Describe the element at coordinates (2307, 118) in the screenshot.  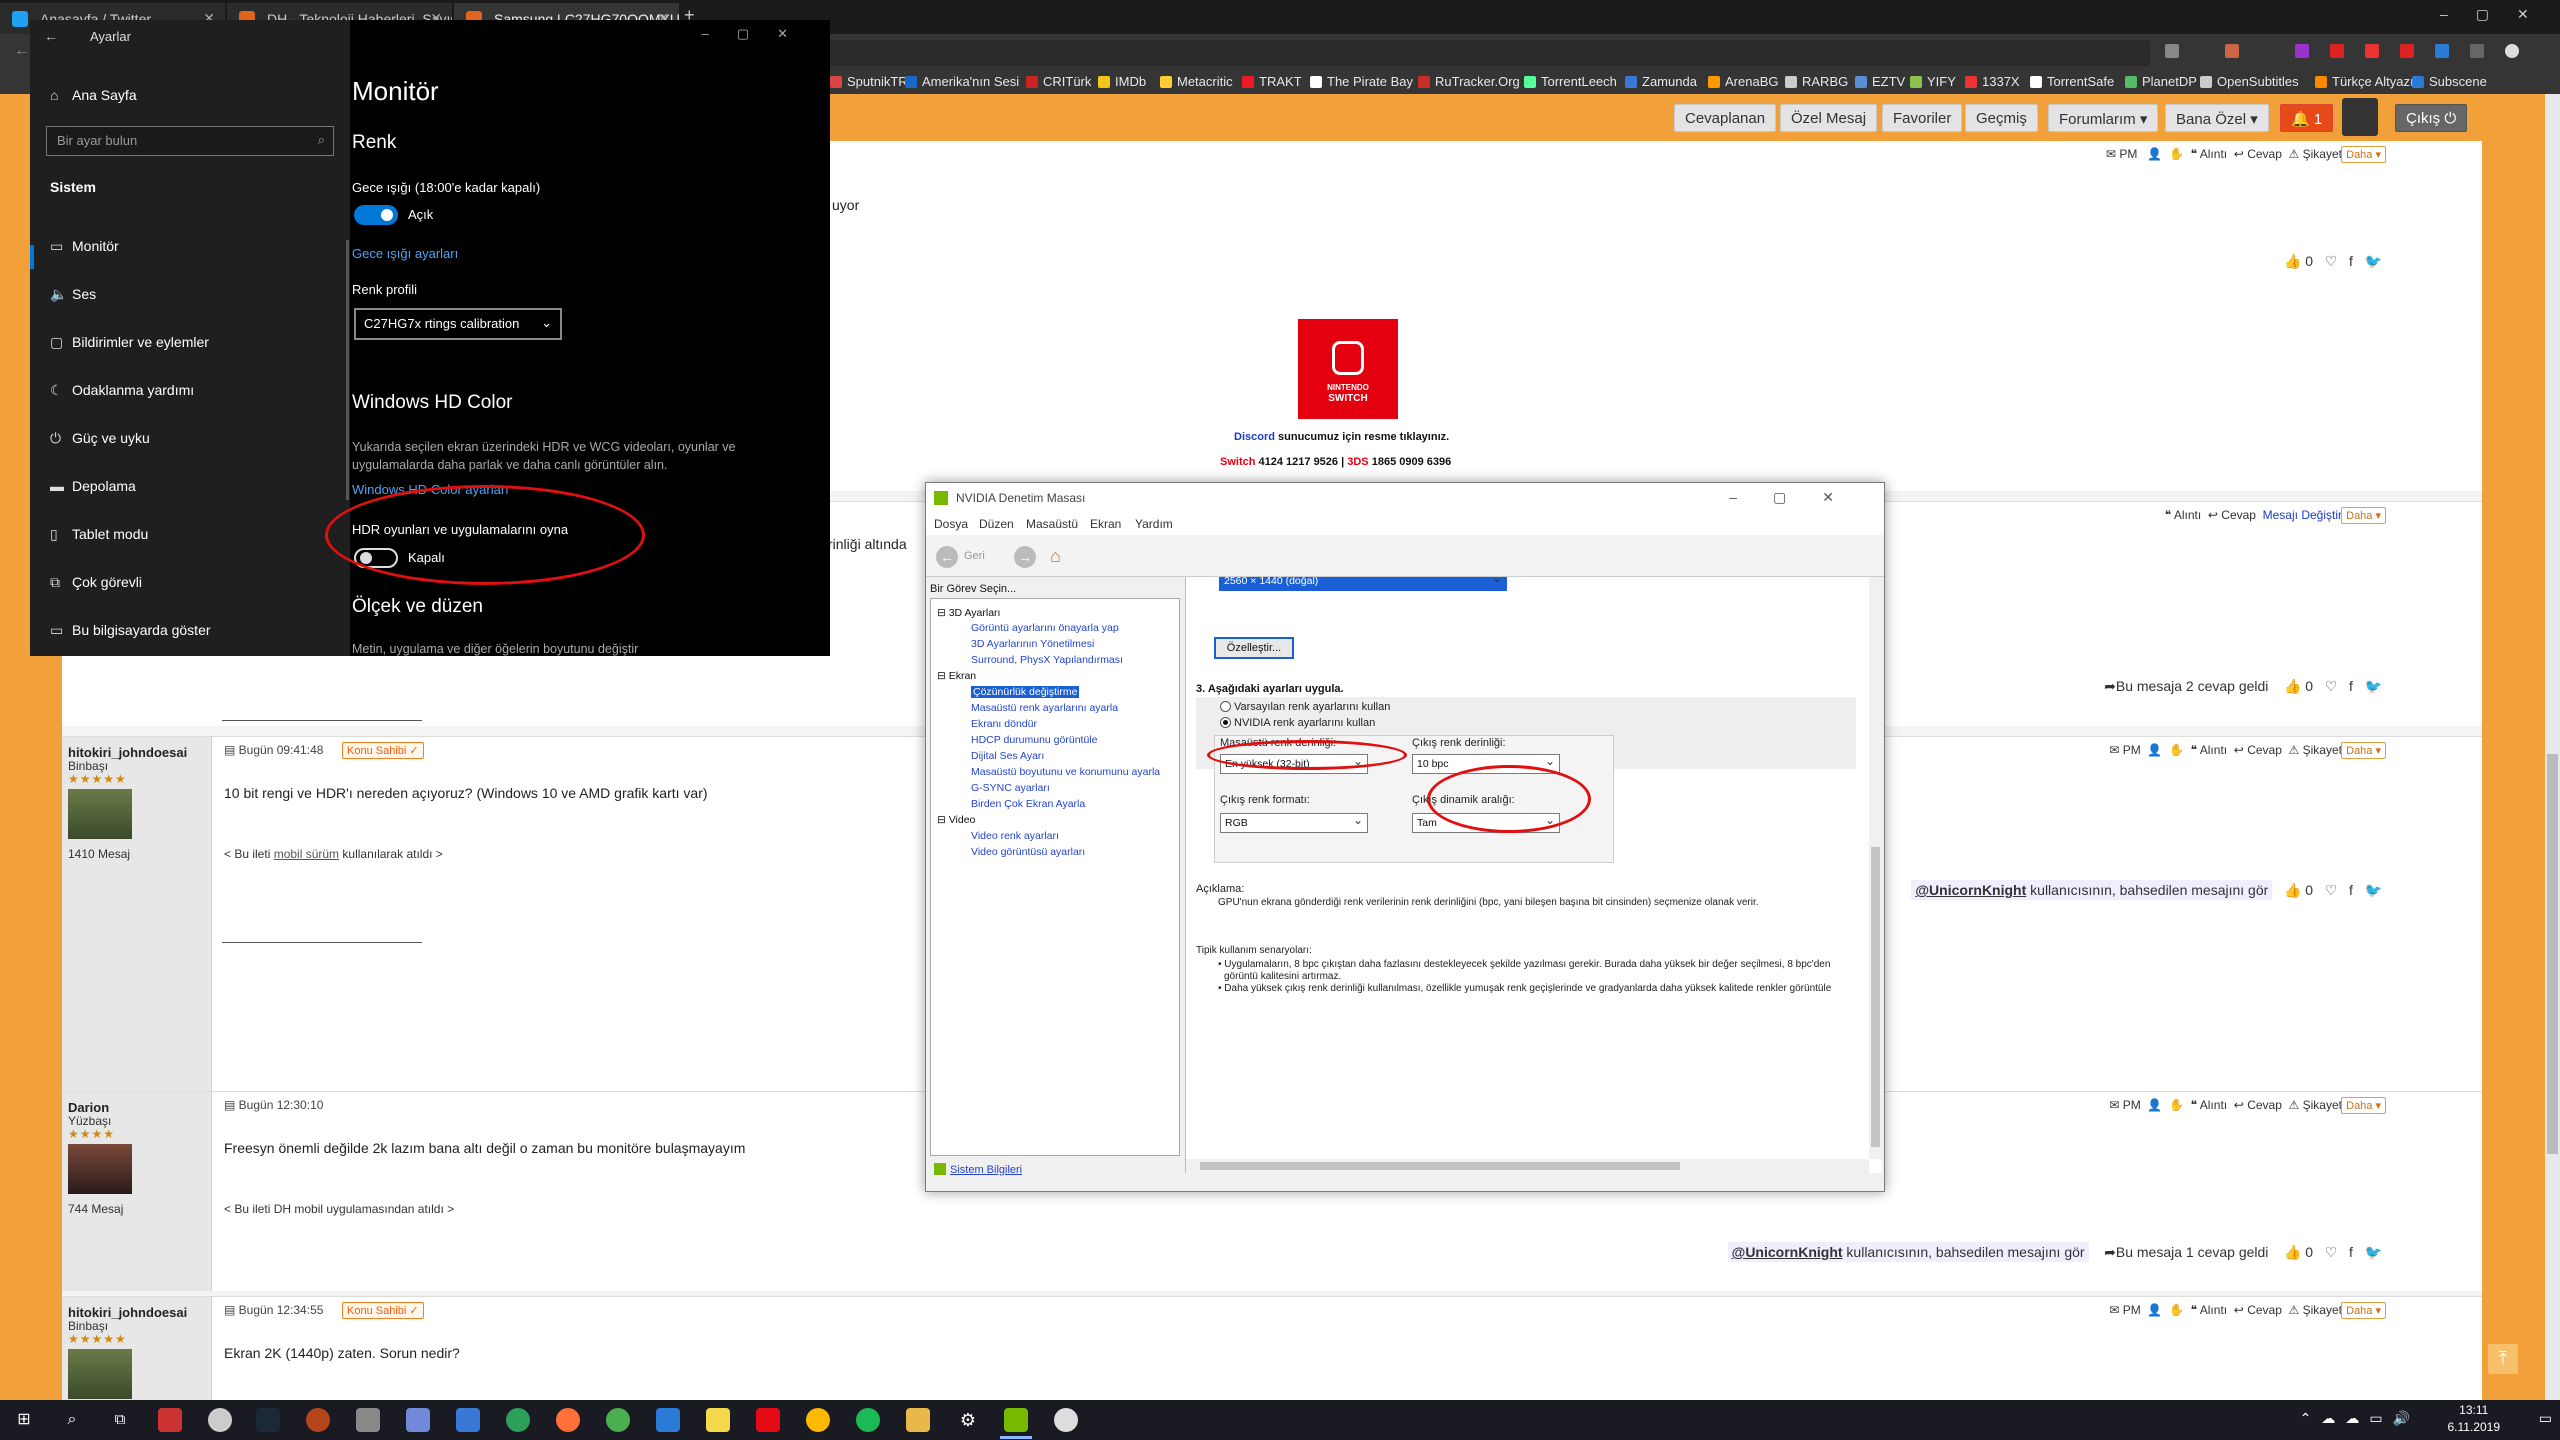
I see `notification-button: 🔔 1` at that location.